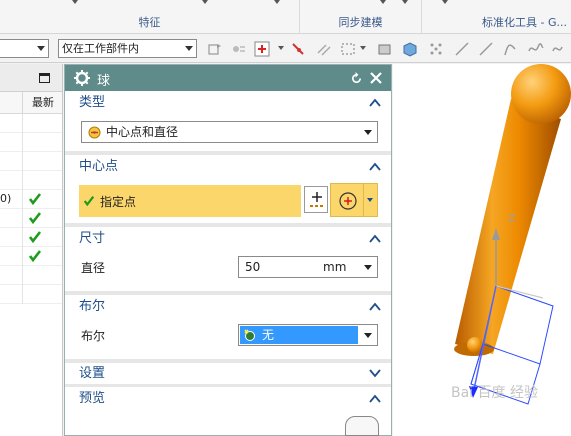 The image size is (571, 436). I want to click on diameter-value: 50, so click(252, 267).